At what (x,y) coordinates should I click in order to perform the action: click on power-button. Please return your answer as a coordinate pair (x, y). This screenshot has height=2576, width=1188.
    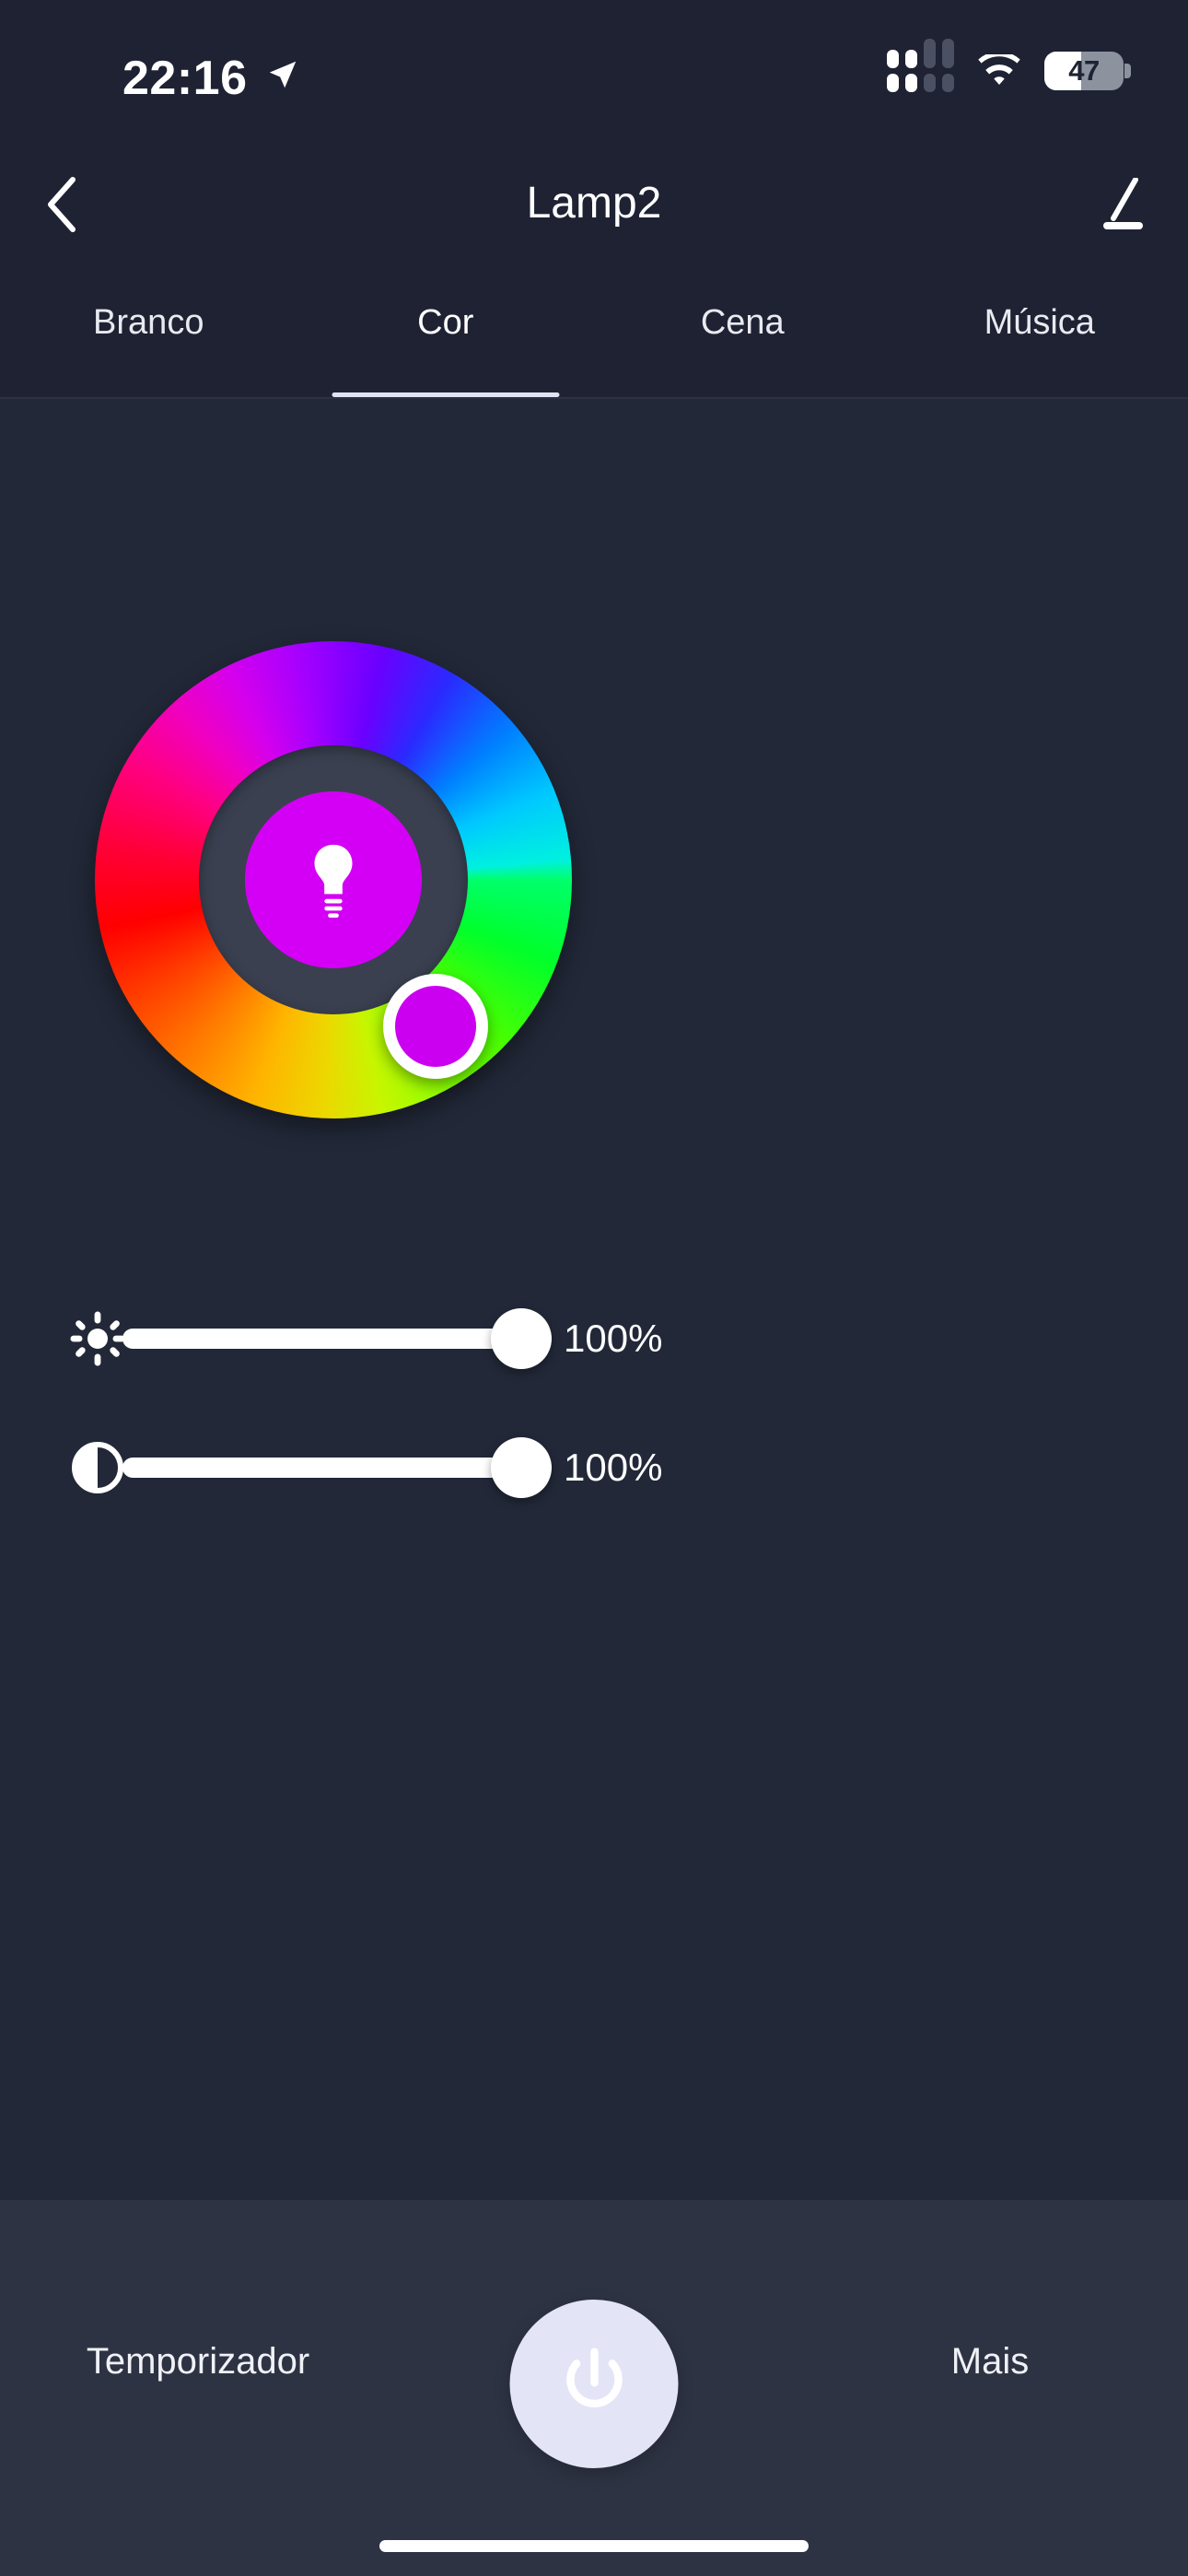
    Looking at the image, I should click on (594, 2384).